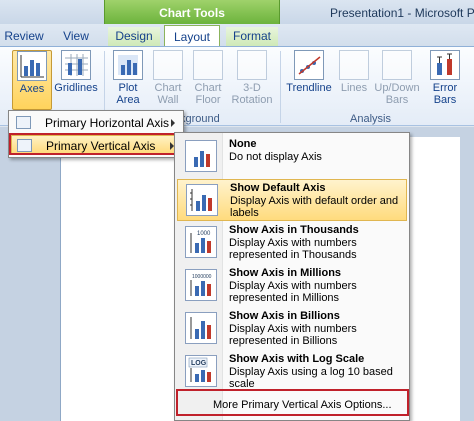  What do you see at coordinates (204, 234) in the screenshot?
I see `thousands-icon-text: 1000` at bounding box center [204, 234].